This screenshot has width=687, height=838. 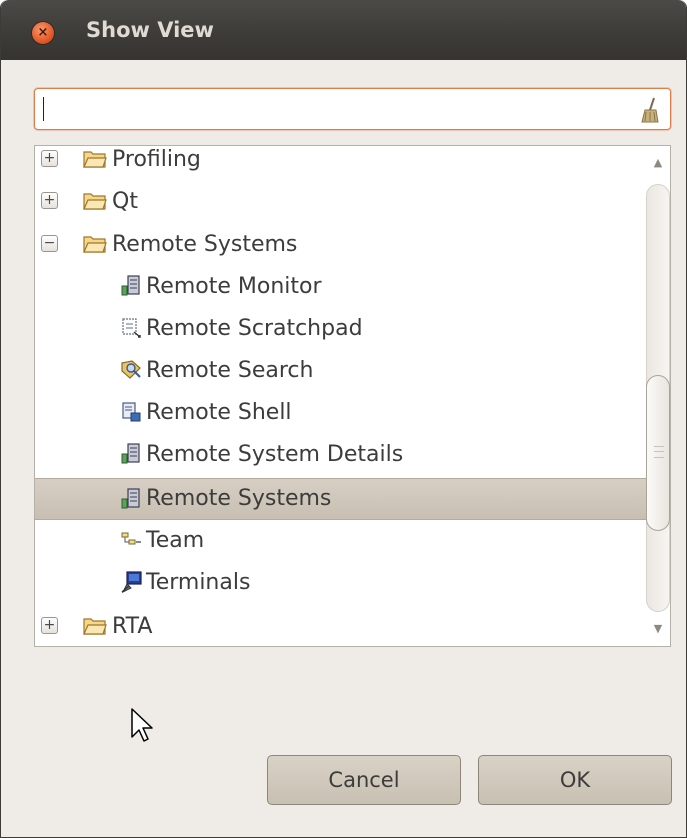 I want to click on tree-item-remote-scratchpad: Remote Scratchpad, so click(x=341, y=329).